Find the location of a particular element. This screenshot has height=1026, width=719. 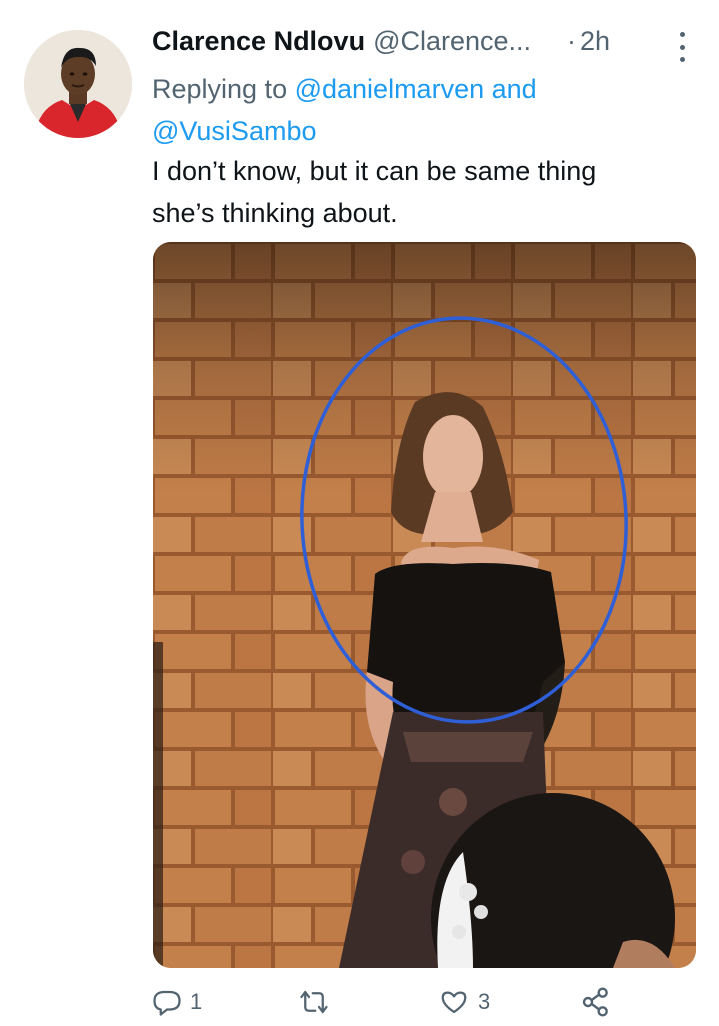

replying-prefix: Replying to is located at coordinates (223, 89).